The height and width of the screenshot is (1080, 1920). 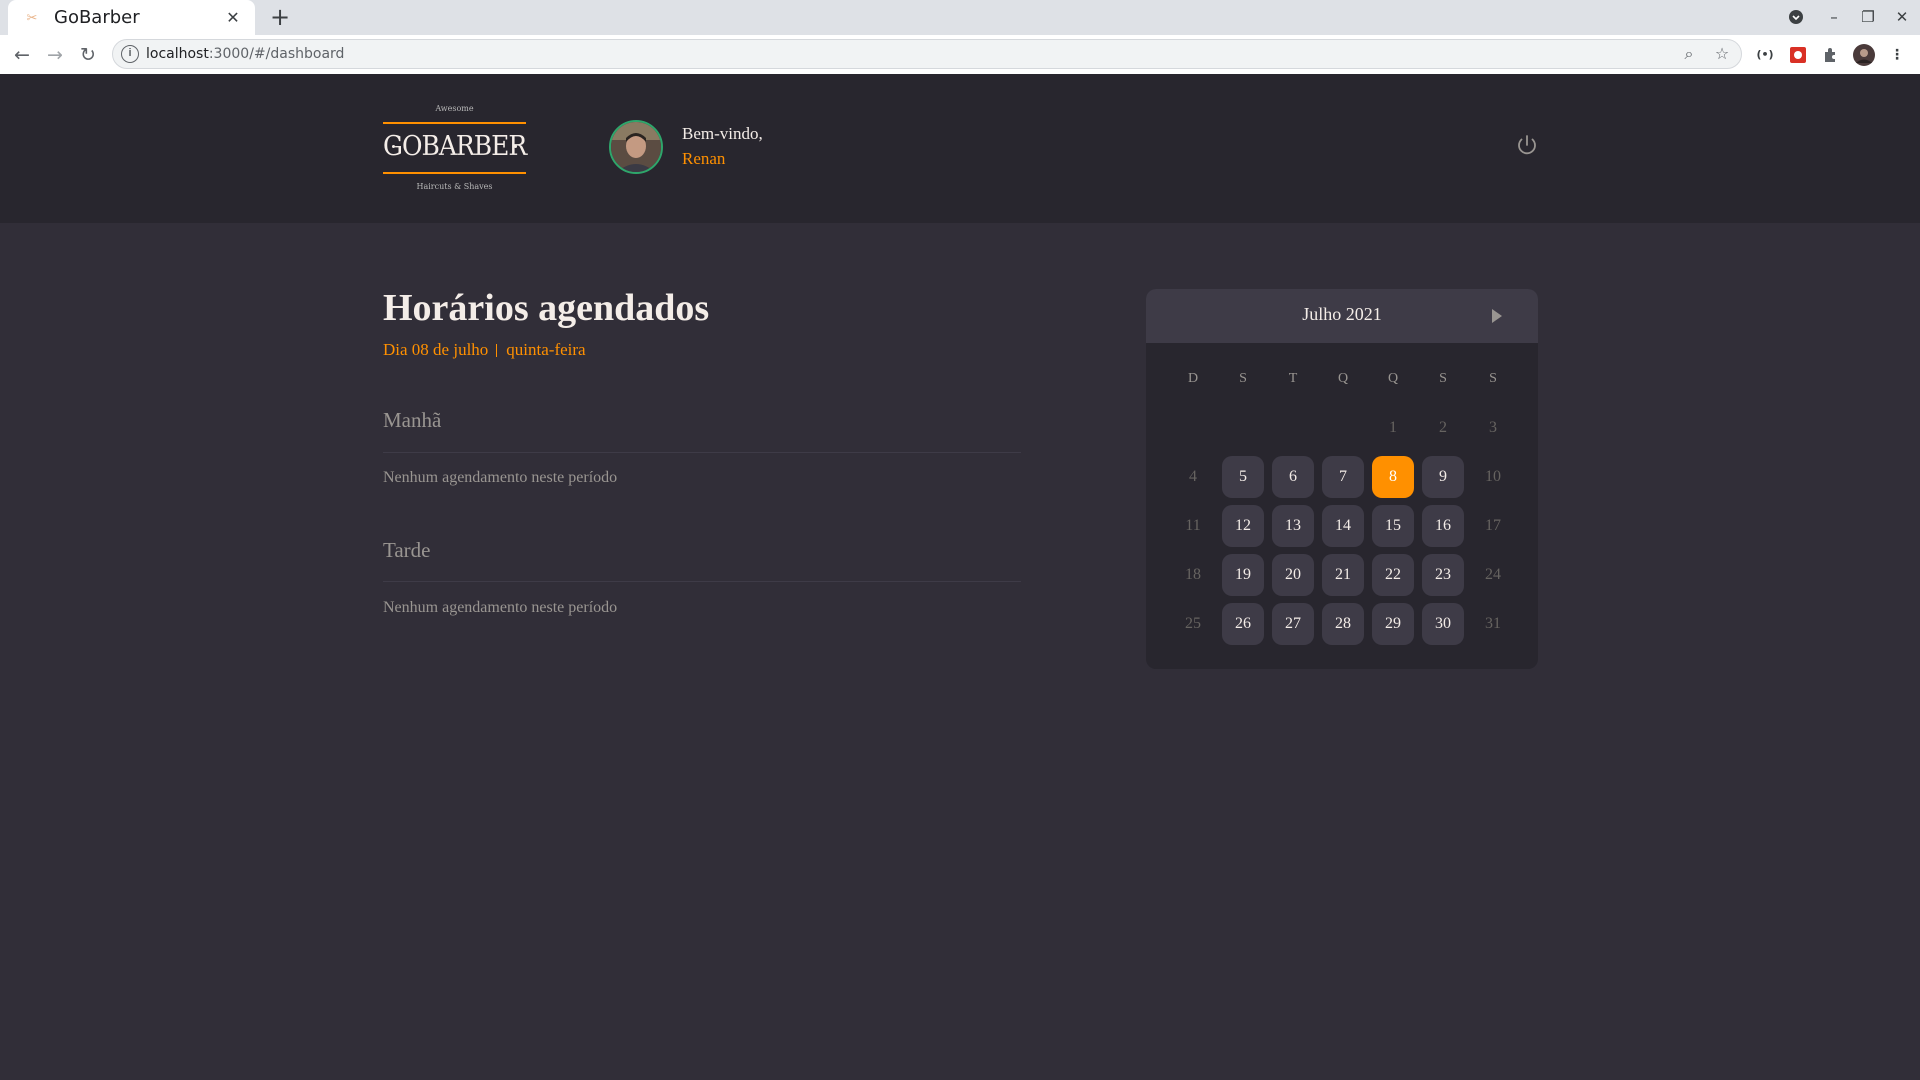 I want to click on browser-menu-icon: ⋮, so click(x=1897, y=55).